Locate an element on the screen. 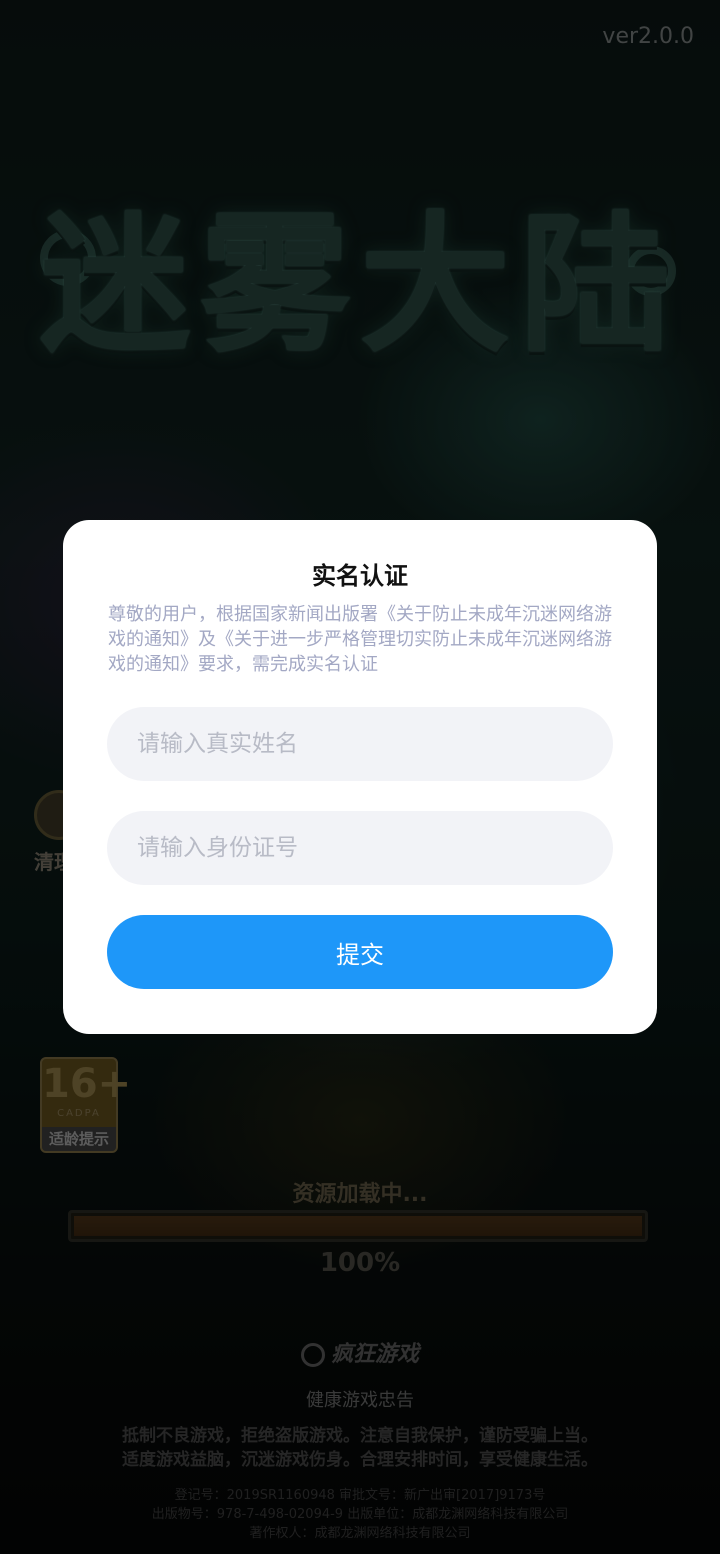  submit-button: 提交 is located at coordinates (360, 952).